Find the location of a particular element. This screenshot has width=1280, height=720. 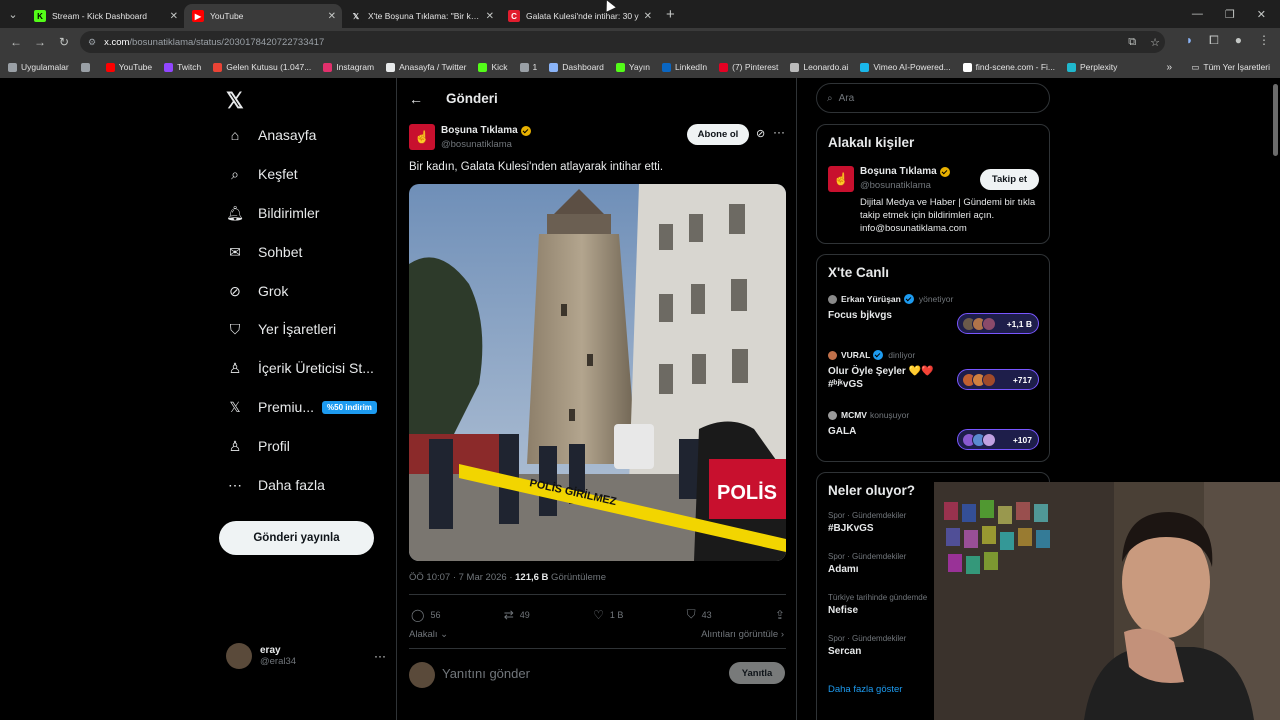

search-input: ⌕ Ara is located at coordinates (933, 98).